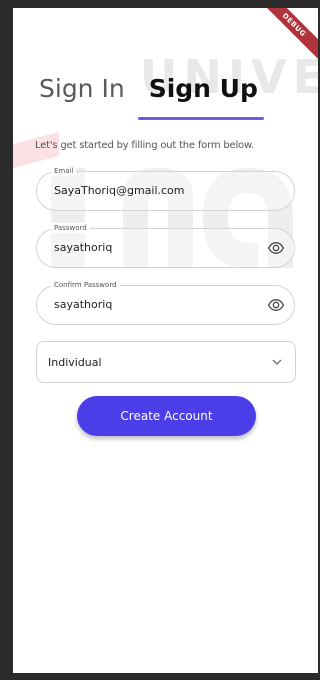 The image size is (320, 680). What do you see at coordinates (85, 285) in the screenshot?
I see `confirm-password-label: Confirm Password` at bounding box center [85, 285].